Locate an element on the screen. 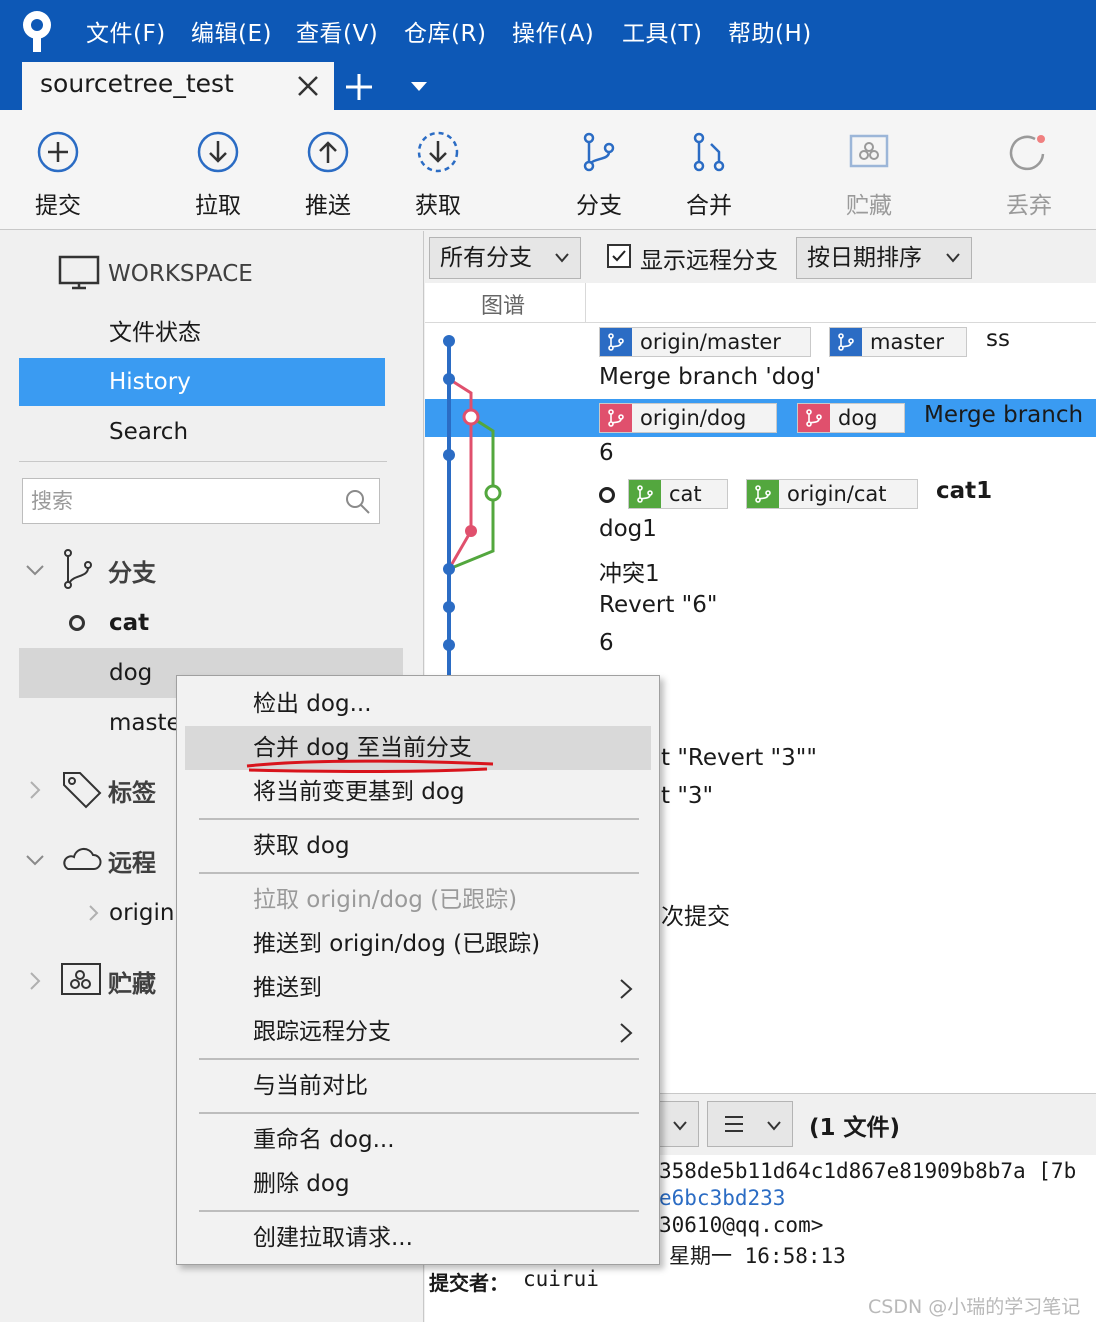 The image size is (1096, 1322). commit-message: dog1 is located at coordinates (628, 529).